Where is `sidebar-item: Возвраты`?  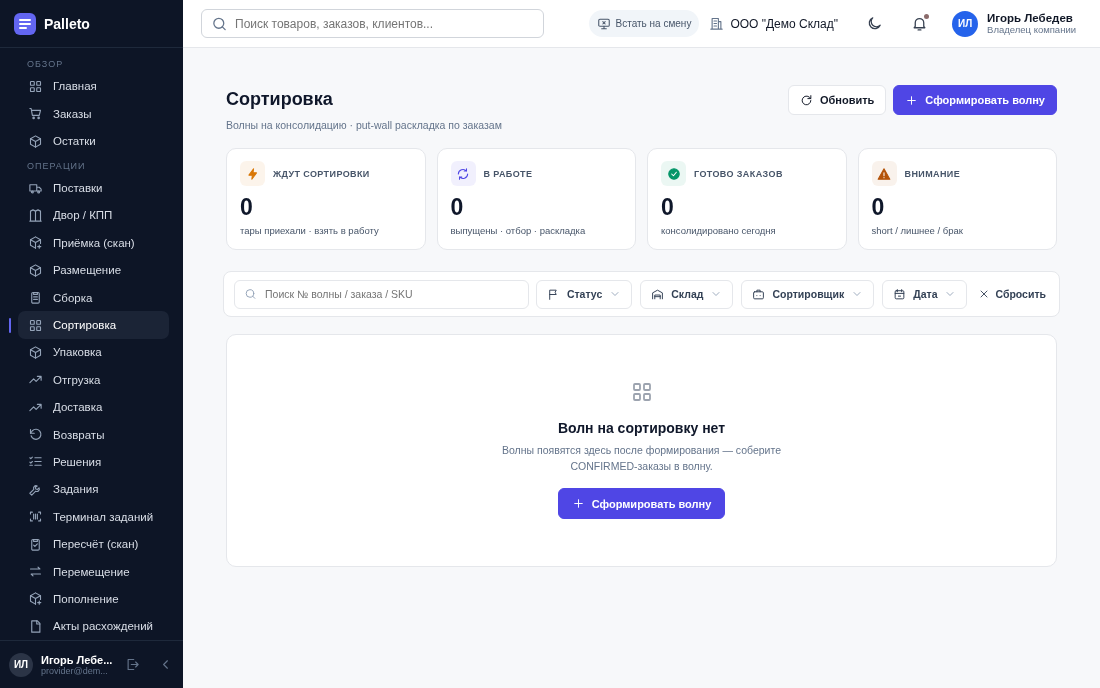 sidebar-item: Возвраты is located at coordinates (93, 434).